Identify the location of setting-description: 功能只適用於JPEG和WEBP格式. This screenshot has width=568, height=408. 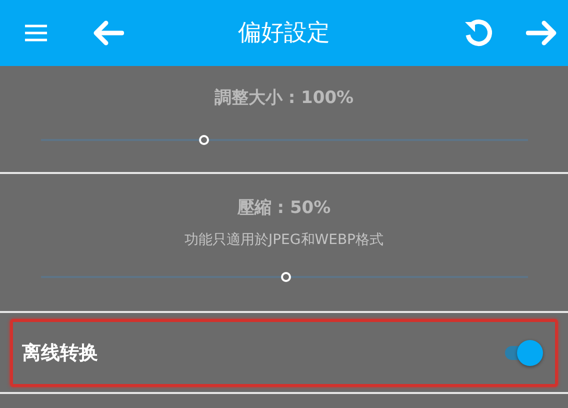
(284, 240).